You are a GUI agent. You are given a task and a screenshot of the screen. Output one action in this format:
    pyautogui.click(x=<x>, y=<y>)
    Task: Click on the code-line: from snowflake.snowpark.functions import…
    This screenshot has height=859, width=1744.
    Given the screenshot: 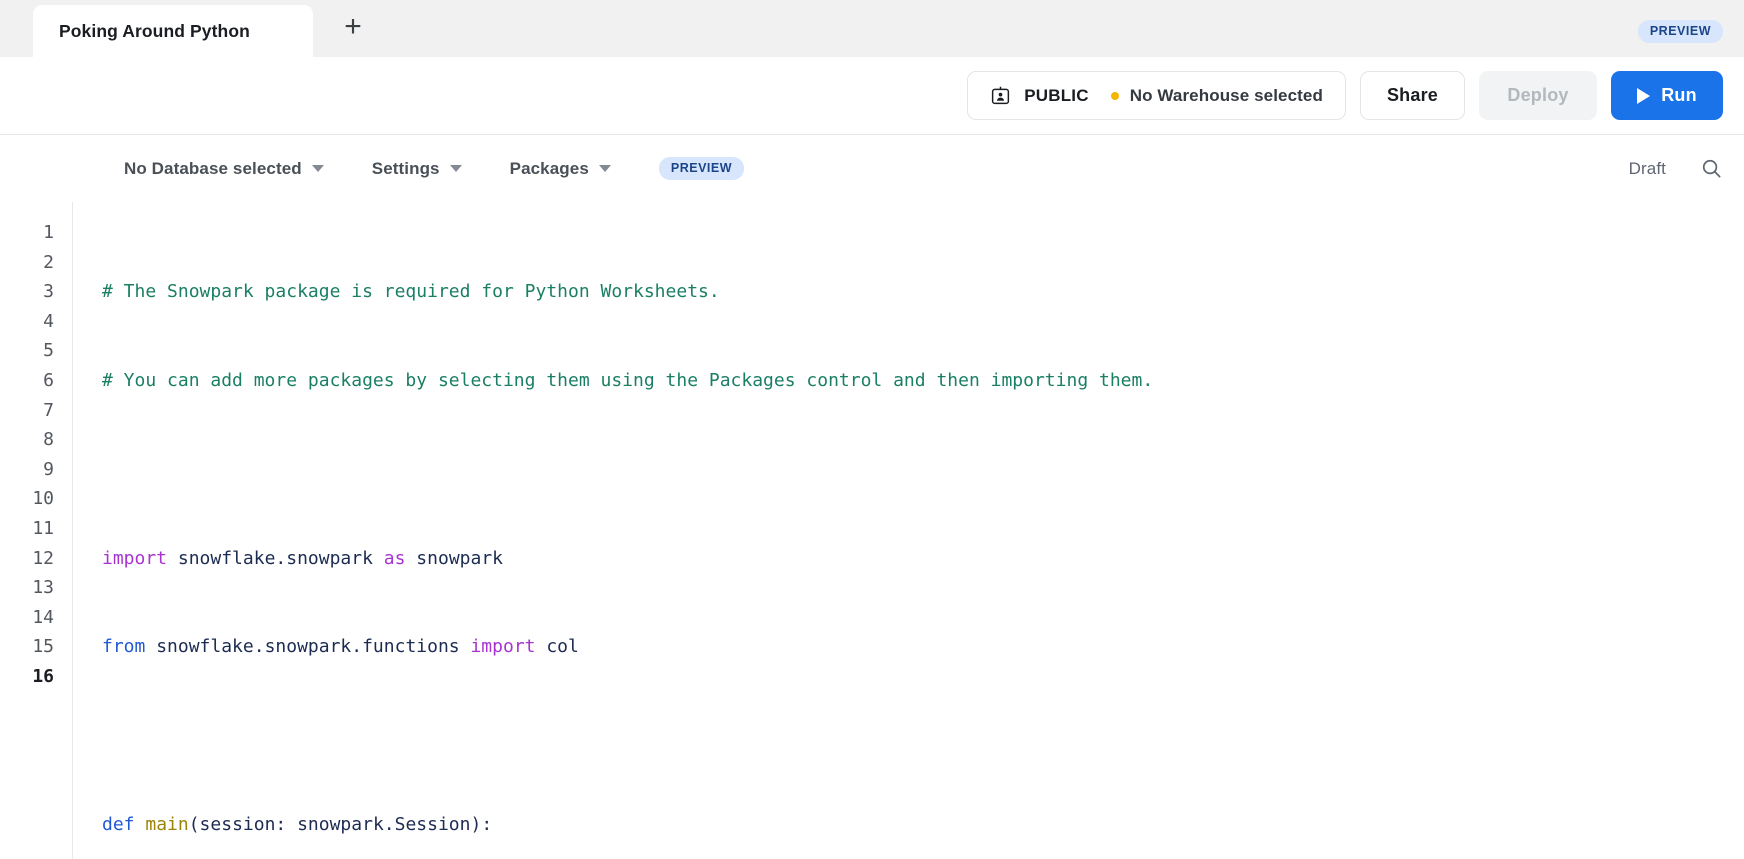 What is the action you would take?
    pyautogui.click(x=923, y=647)
    